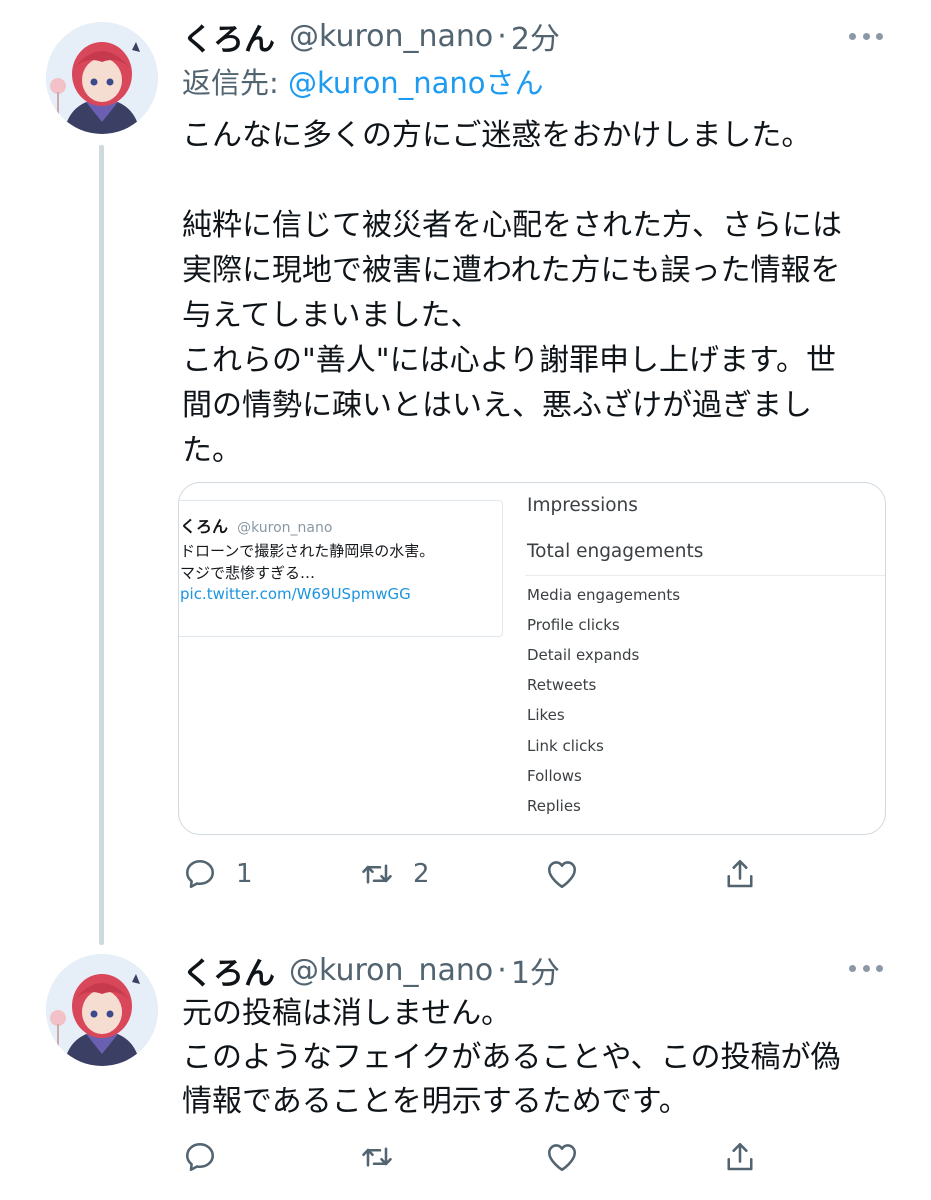  What do you see at coordinates (295, 594) in the screenshot?
I see `embed-link: pic.twitter.com/W69USpmwGG` at bounding box center [295, 594].